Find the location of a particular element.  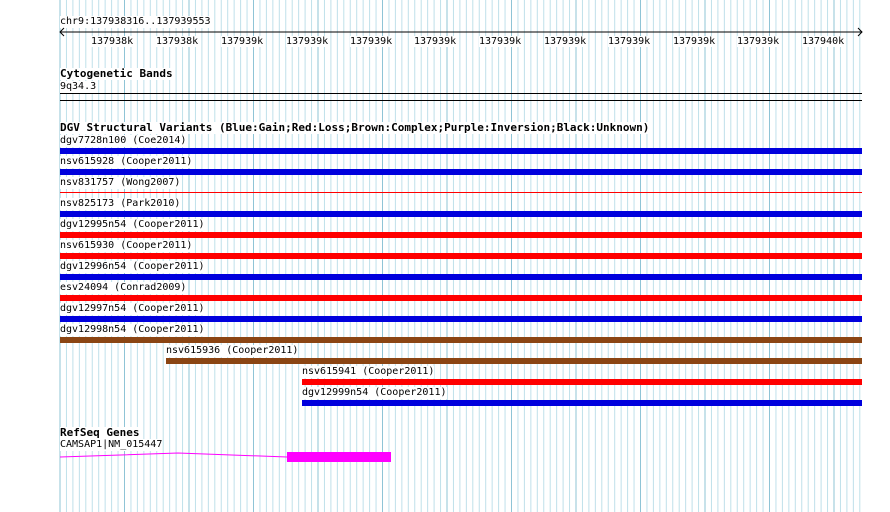

cytoband-line-bottom is located at coordinates (461, 100).